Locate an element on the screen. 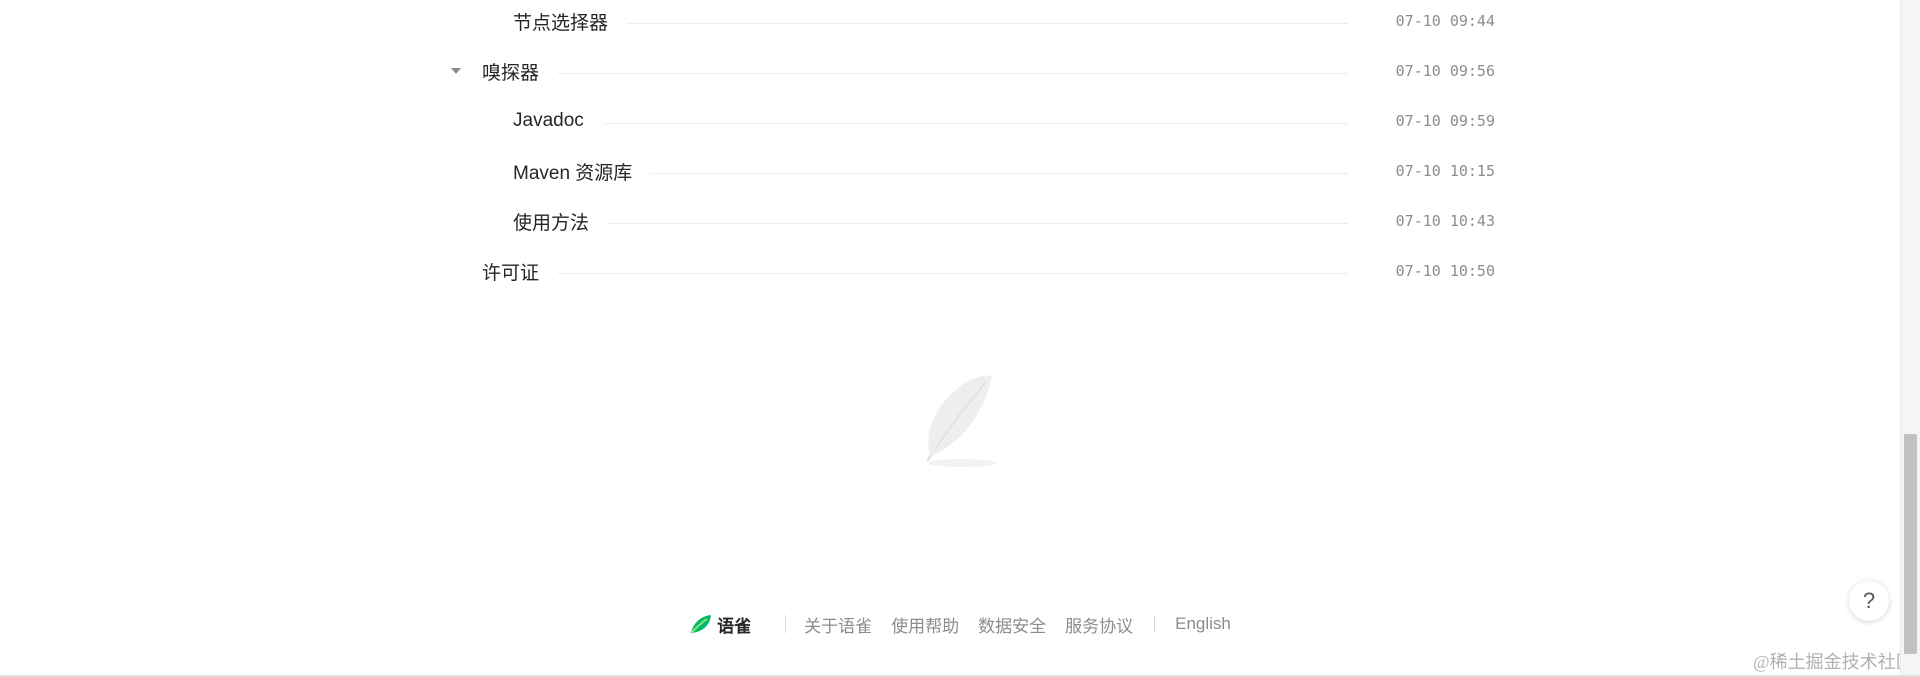 This screenshot has width=1920, height=677. help-button: ? is located at coordinates (1869, 601).